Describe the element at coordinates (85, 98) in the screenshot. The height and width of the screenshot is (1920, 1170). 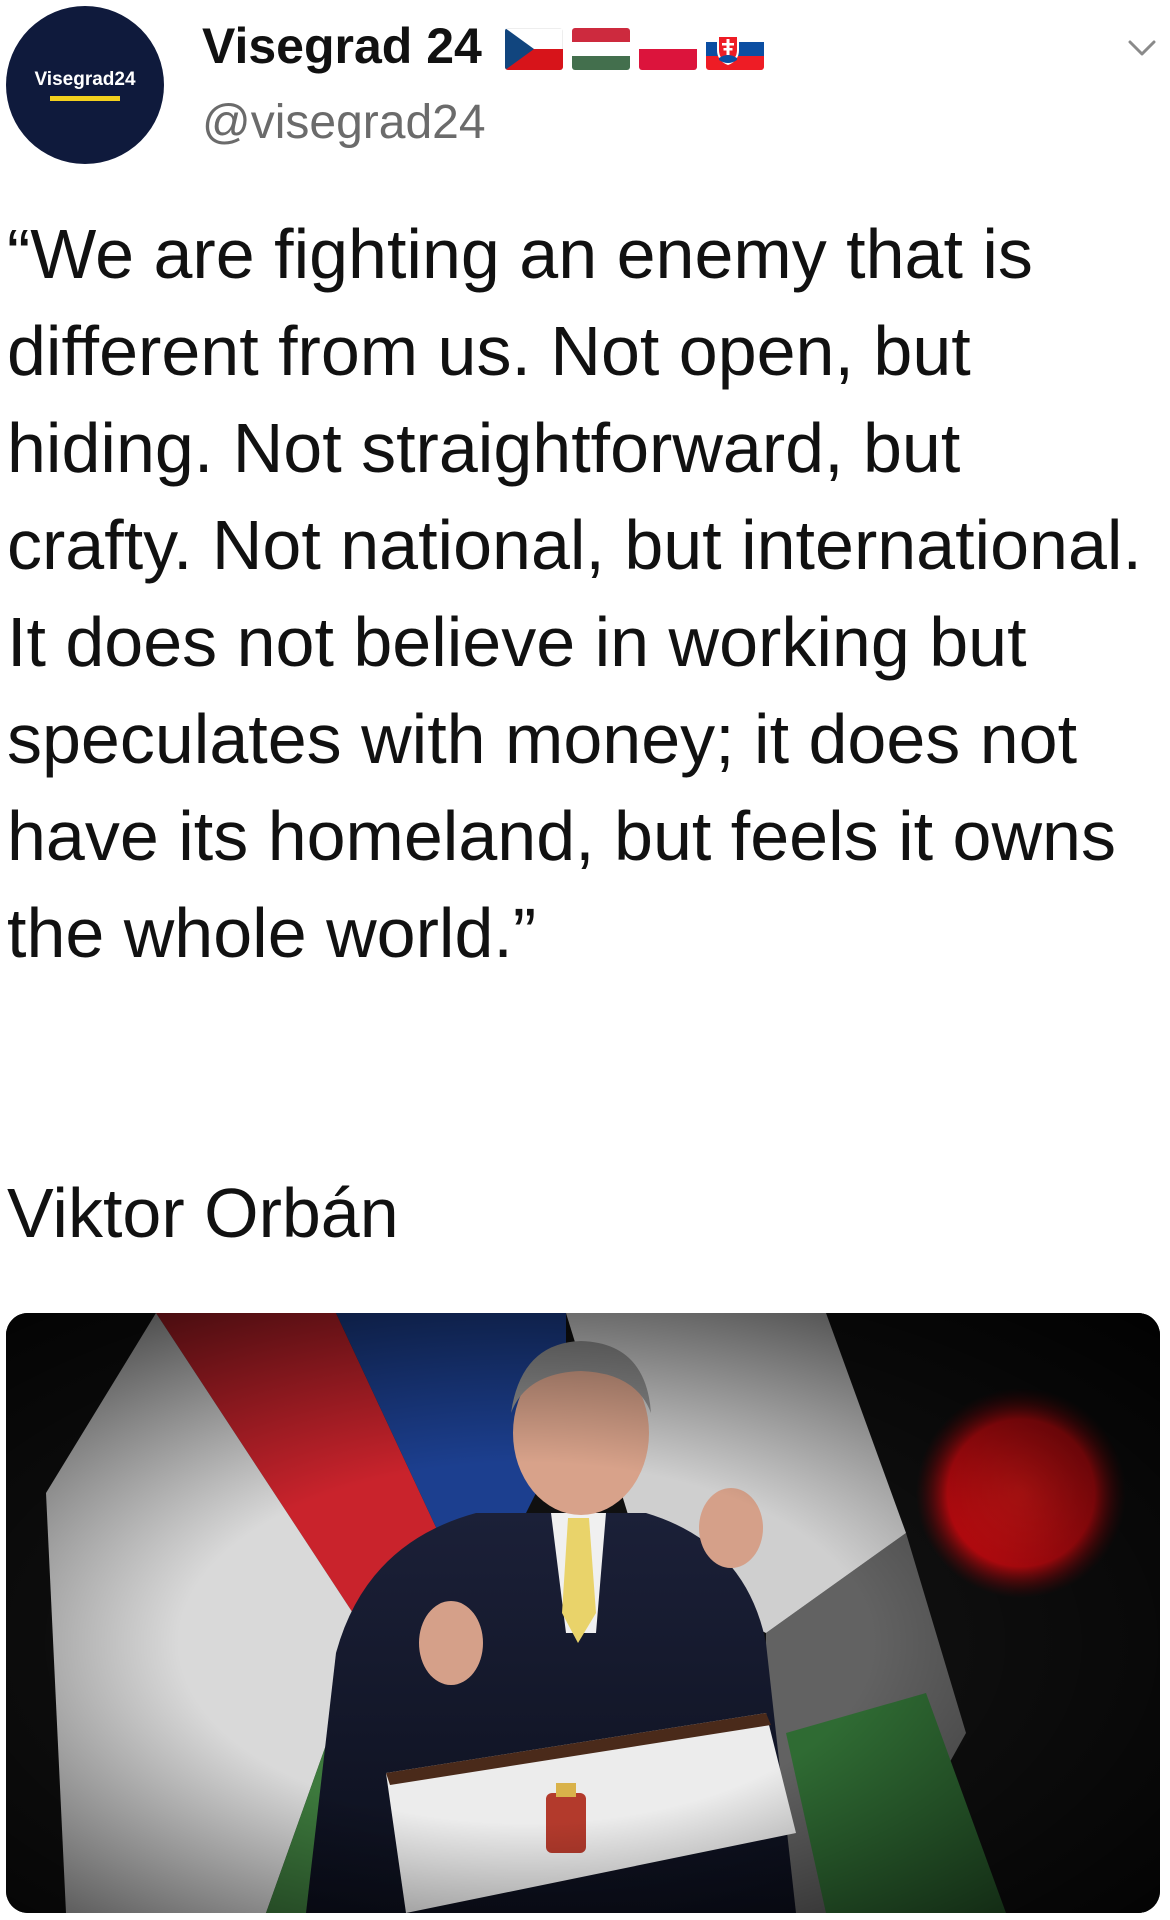
I see `avatar-logo-bar` at that location.